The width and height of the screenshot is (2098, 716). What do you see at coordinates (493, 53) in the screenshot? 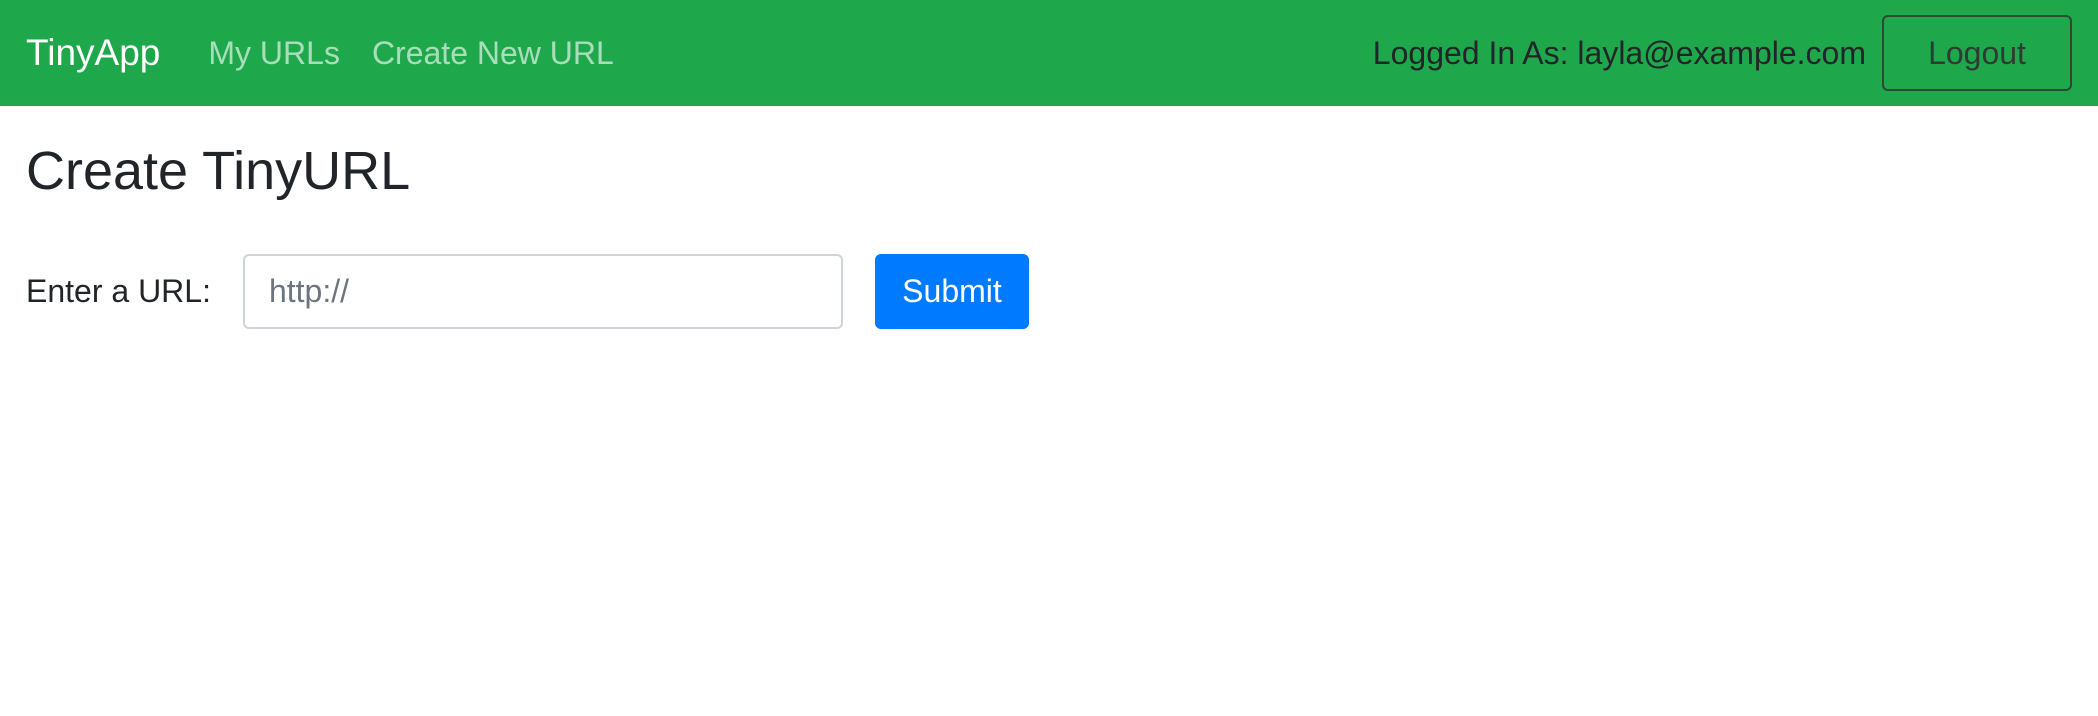
I see `nav-link-create-new-url: Create New URL` at bounding box center [493, 53].